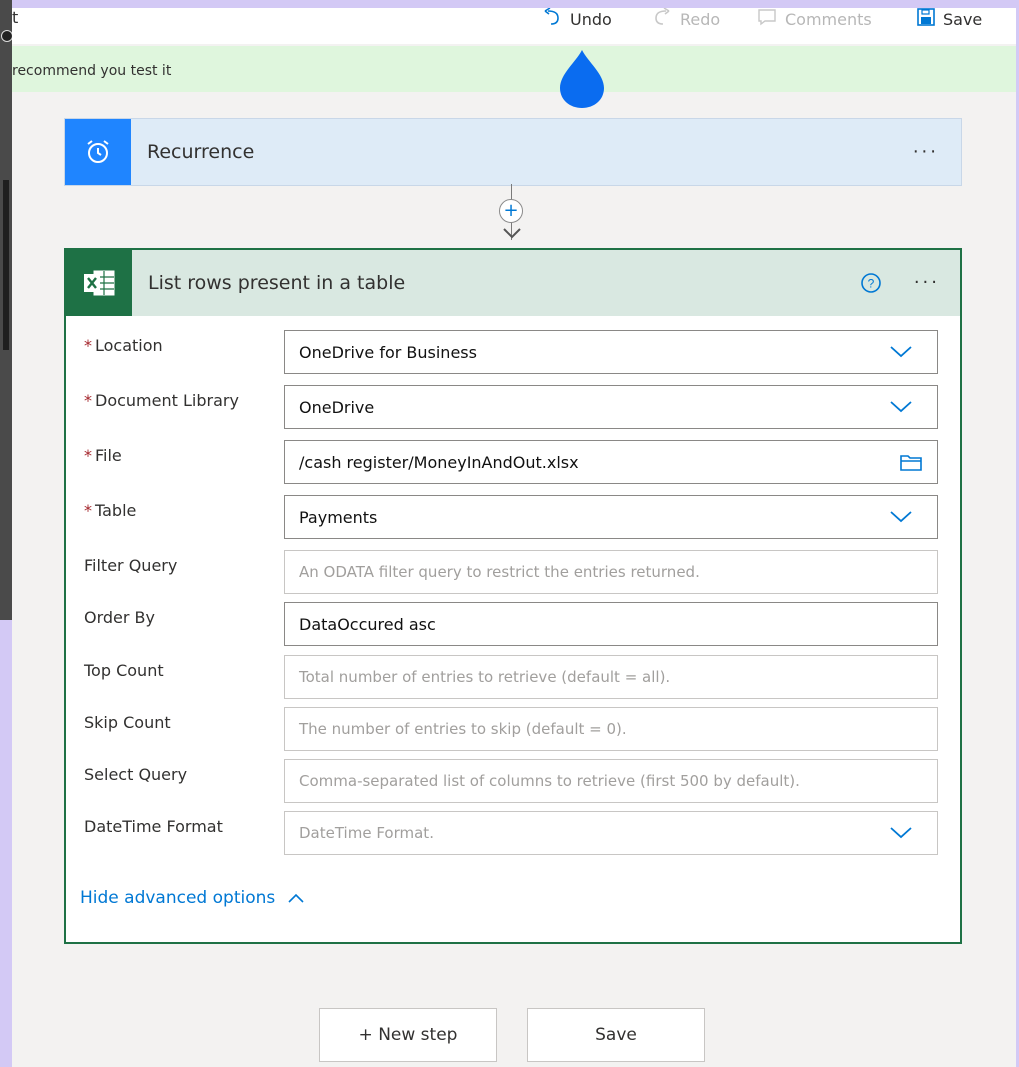 Image resolution: width=1019 pixels, height=1067 pixels. I want to click on hide-advanced-label: Hide advanced options, so click(178, 898).